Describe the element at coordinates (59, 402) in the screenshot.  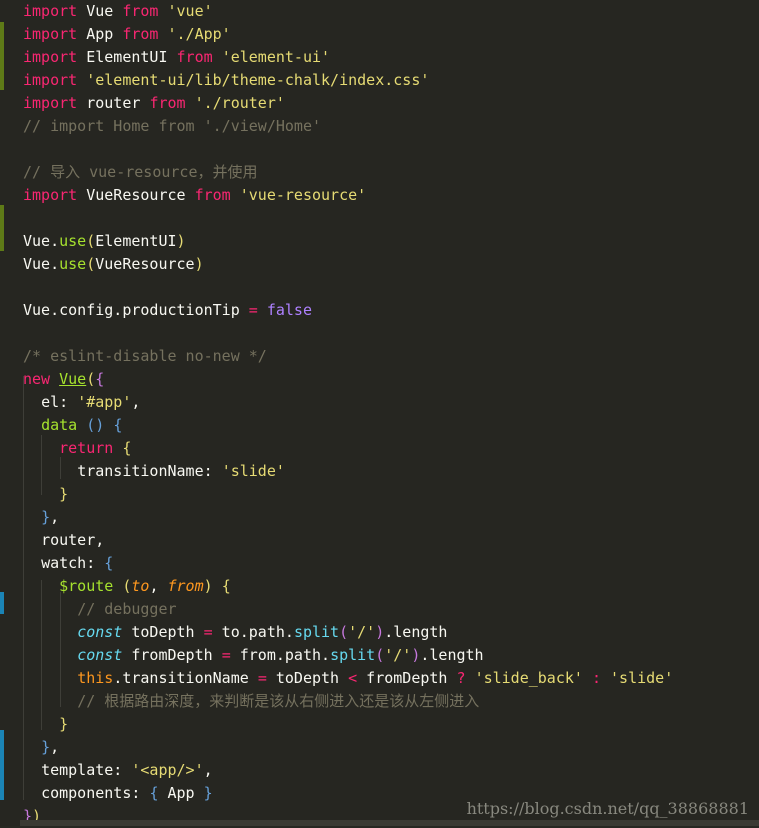
I see `property: el:` at that location.